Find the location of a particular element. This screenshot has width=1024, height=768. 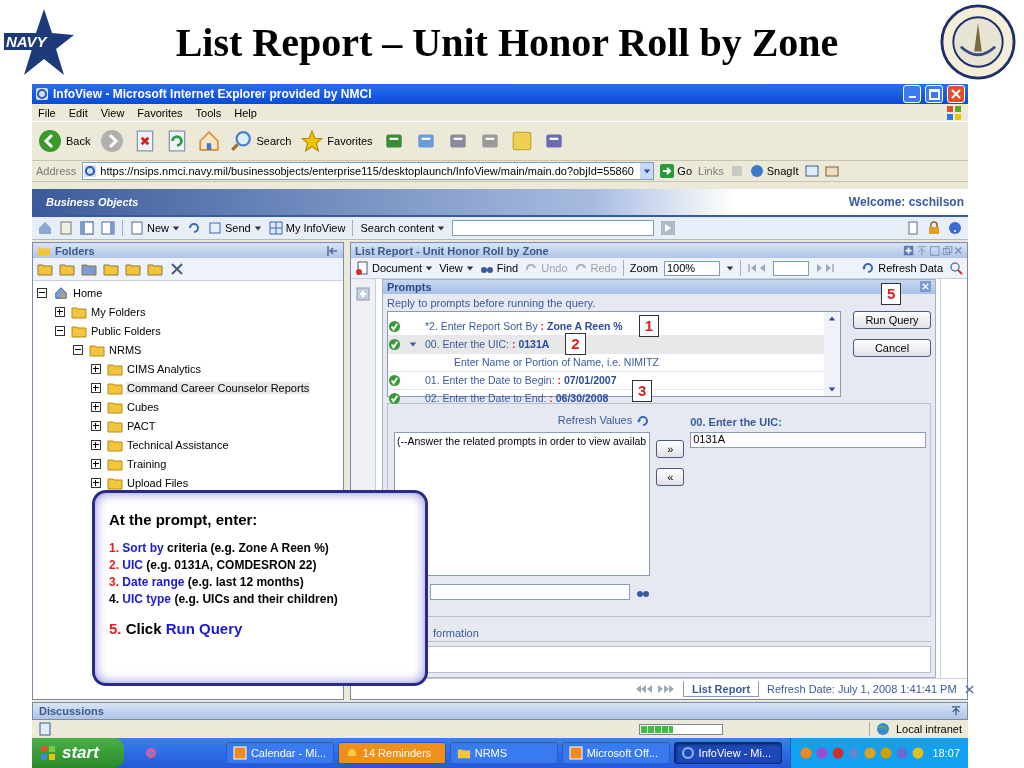

tree-item: NRMS is located at coordinates (125, 349).